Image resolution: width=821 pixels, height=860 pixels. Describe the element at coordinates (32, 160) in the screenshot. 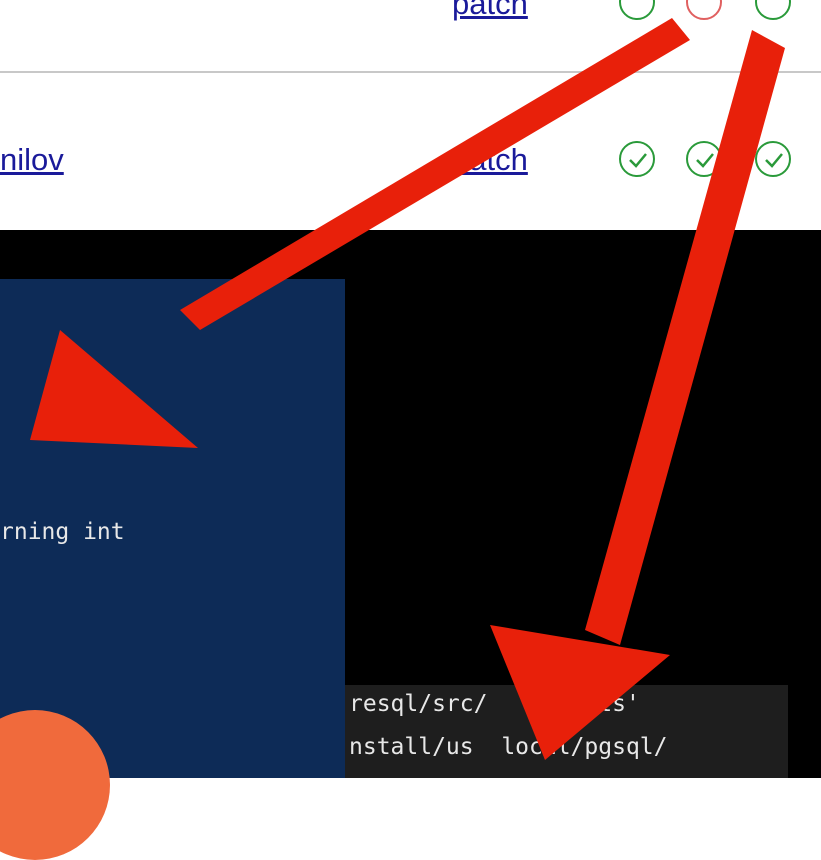

I see `author-link: nilov` at that location.